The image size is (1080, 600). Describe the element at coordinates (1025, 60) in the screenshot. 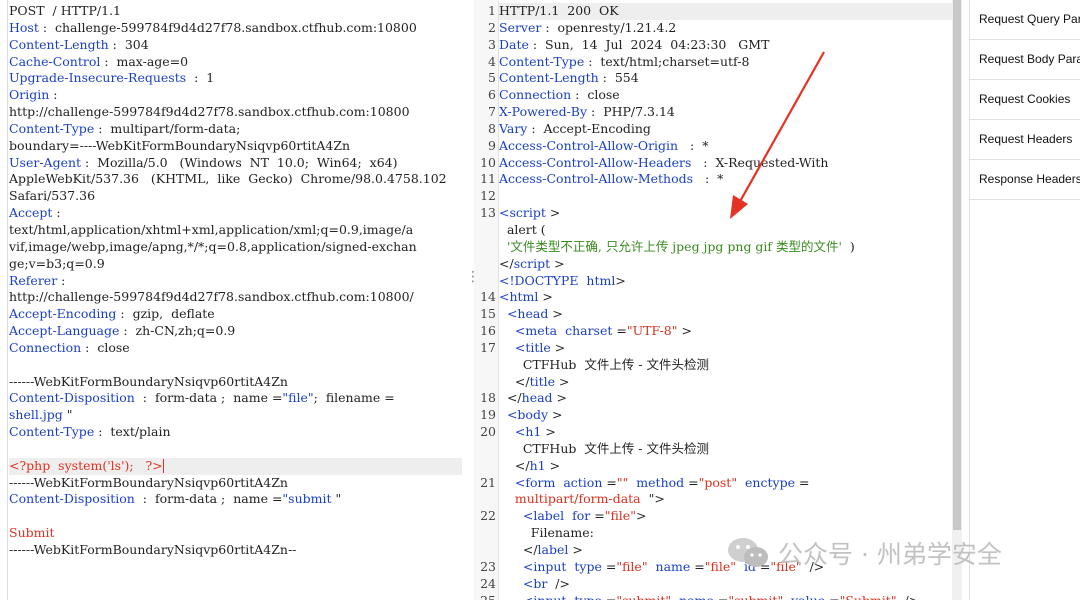

I see `inspector-item-body-params: Request Body Parameters` at that location.